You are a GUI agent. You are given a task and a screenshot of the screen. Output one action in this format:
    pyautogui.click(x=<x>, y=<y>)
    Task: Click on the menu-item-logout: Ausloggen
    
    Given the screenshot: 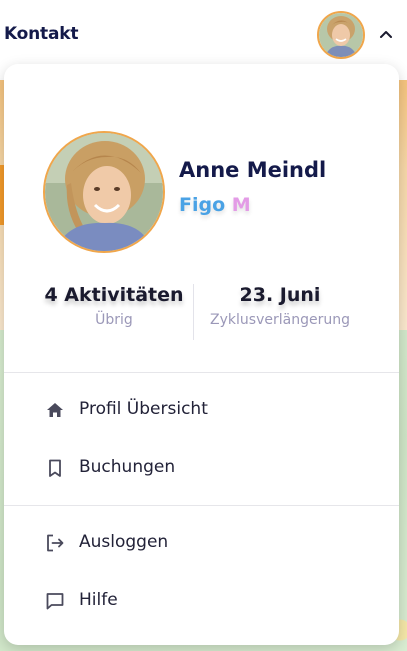 What is the action you would take?
    pyautogui.click(x=201, y=543)
    